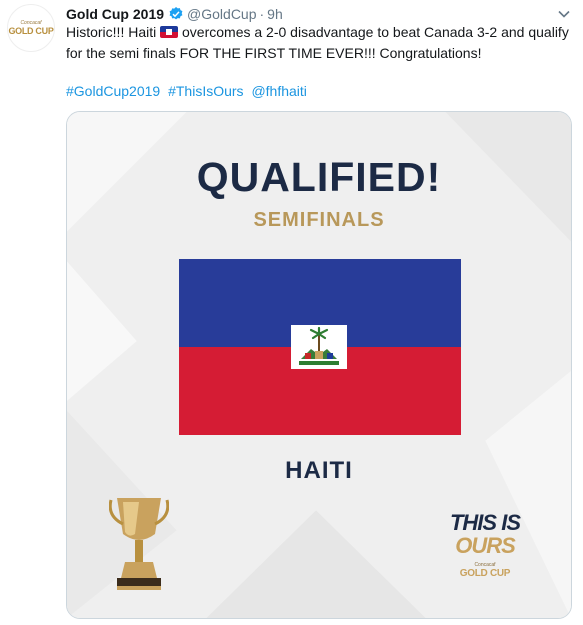 The width and height of the screenshot is (583, 625). What do you see at coordinates (31, 31) in the screenshot?
I see `avatar-main-text: GOLD CUP` at bounding box center [31, 31].